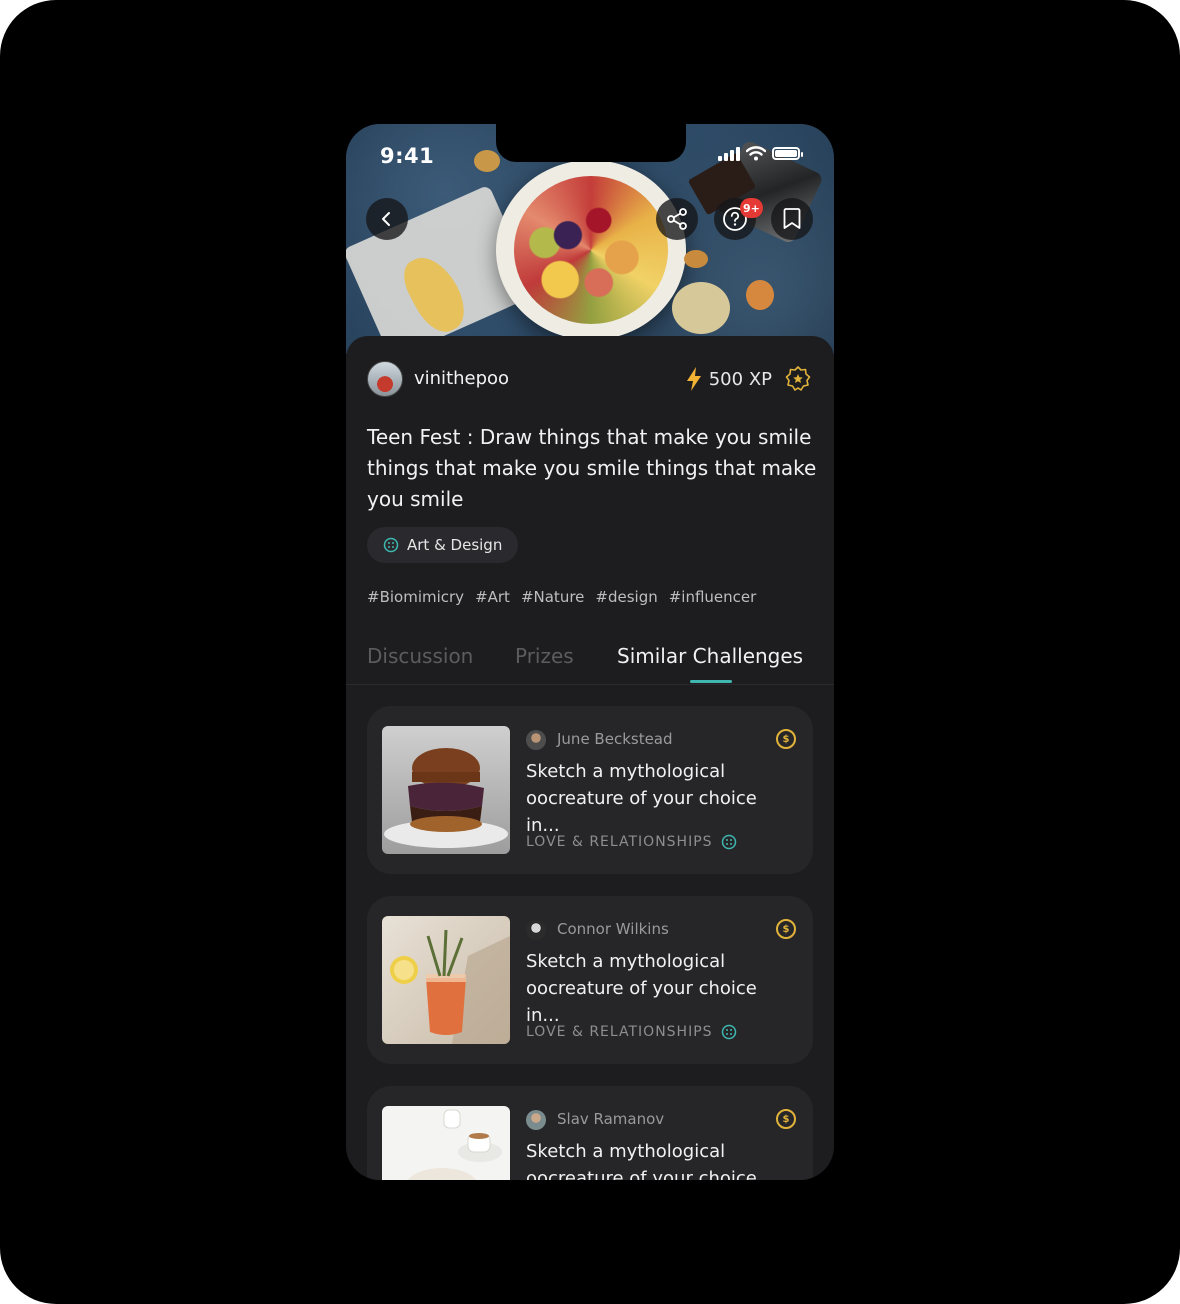 This screenshot has height=1304, width=1180. What do you see at coordinates (590, 660) in the screenshot?
I see `tab-bar: Discussion Prizes Similar Challenges` at bounding box center [590, 660].